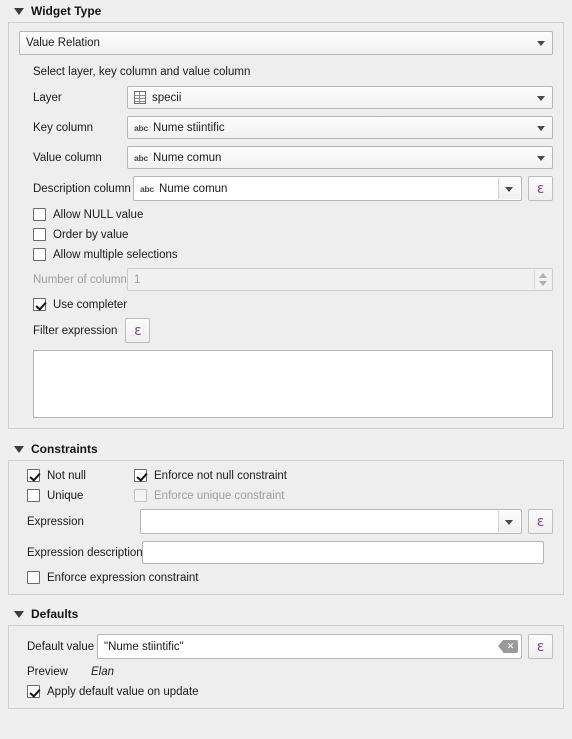 Image resolution: width=572 pixels, height=739 pixels. Describe the element at coordinates (144, 646) in the screenshot. I see `default-value-text: "Nume stiintific"` at that location.